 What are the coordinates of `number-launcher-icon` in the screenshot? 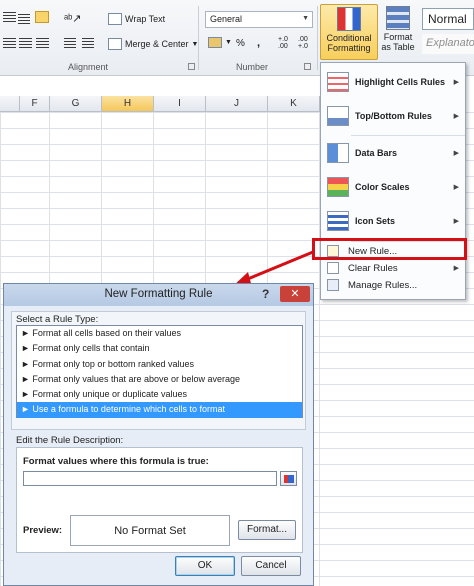 It's located at (307, 66).